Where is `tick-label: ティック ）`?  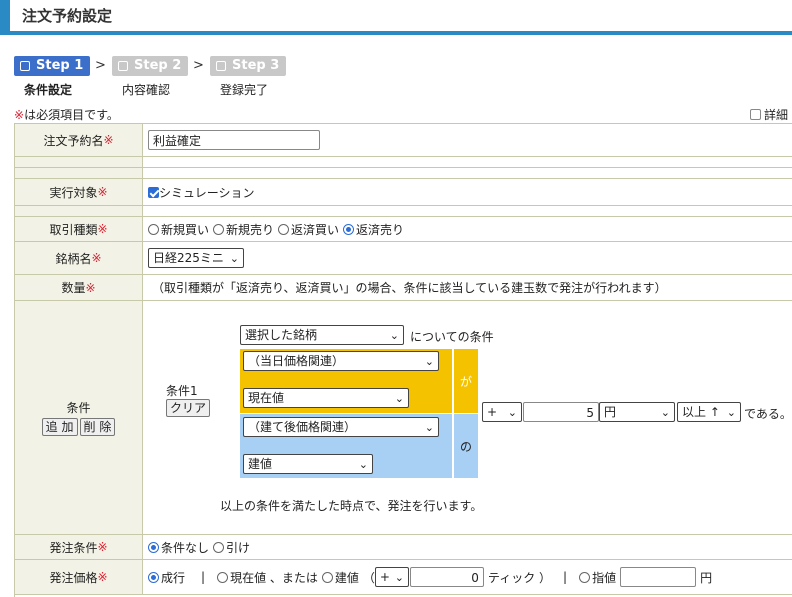 tick-label: ティック ） is located at coordinates (519, 577).